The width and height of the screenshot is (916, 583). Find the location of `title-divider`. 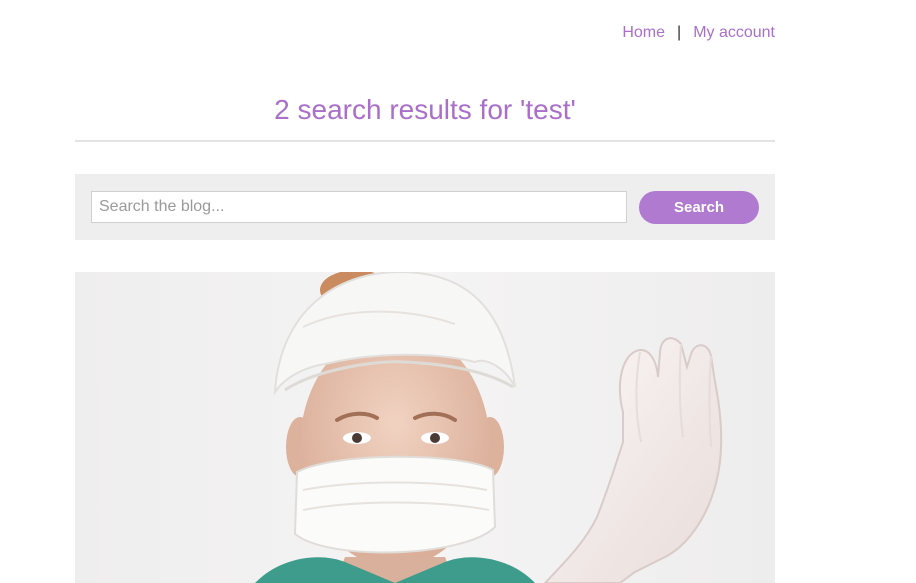

title-divider is located at coordinates (425, 141).